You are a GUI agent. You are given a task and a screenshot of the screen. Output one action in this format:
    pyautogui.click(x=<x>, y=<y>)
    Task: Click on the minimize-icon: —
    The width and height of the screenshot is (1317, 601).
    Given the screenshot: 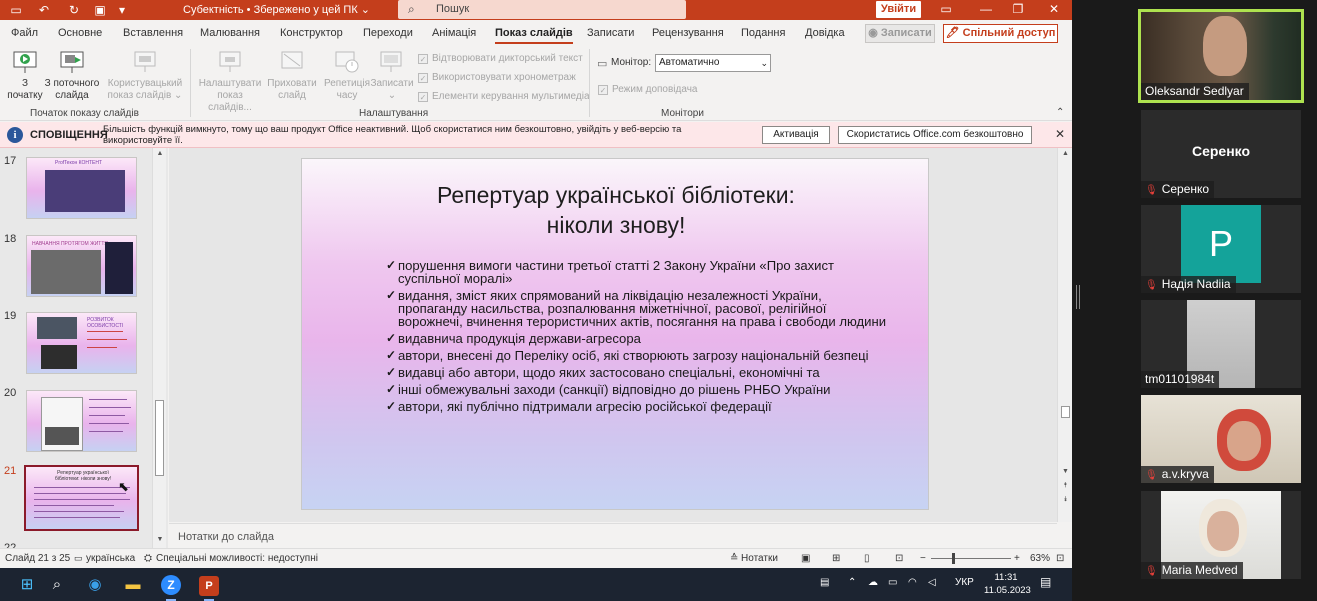 What is the action you would take?
    pyautogui.click(x=986, y=10)
    